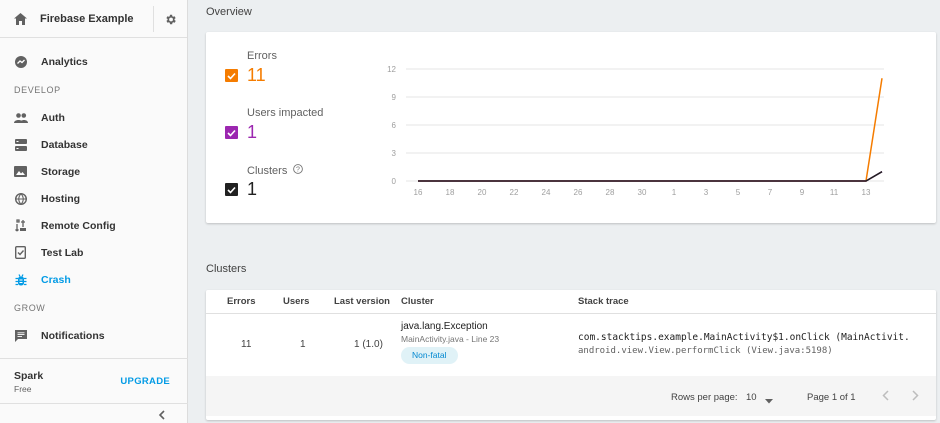 The image size is (940, 423). Describe the element at coordinates (20, 171) in the screenshot. I see `image-icon` at that location.